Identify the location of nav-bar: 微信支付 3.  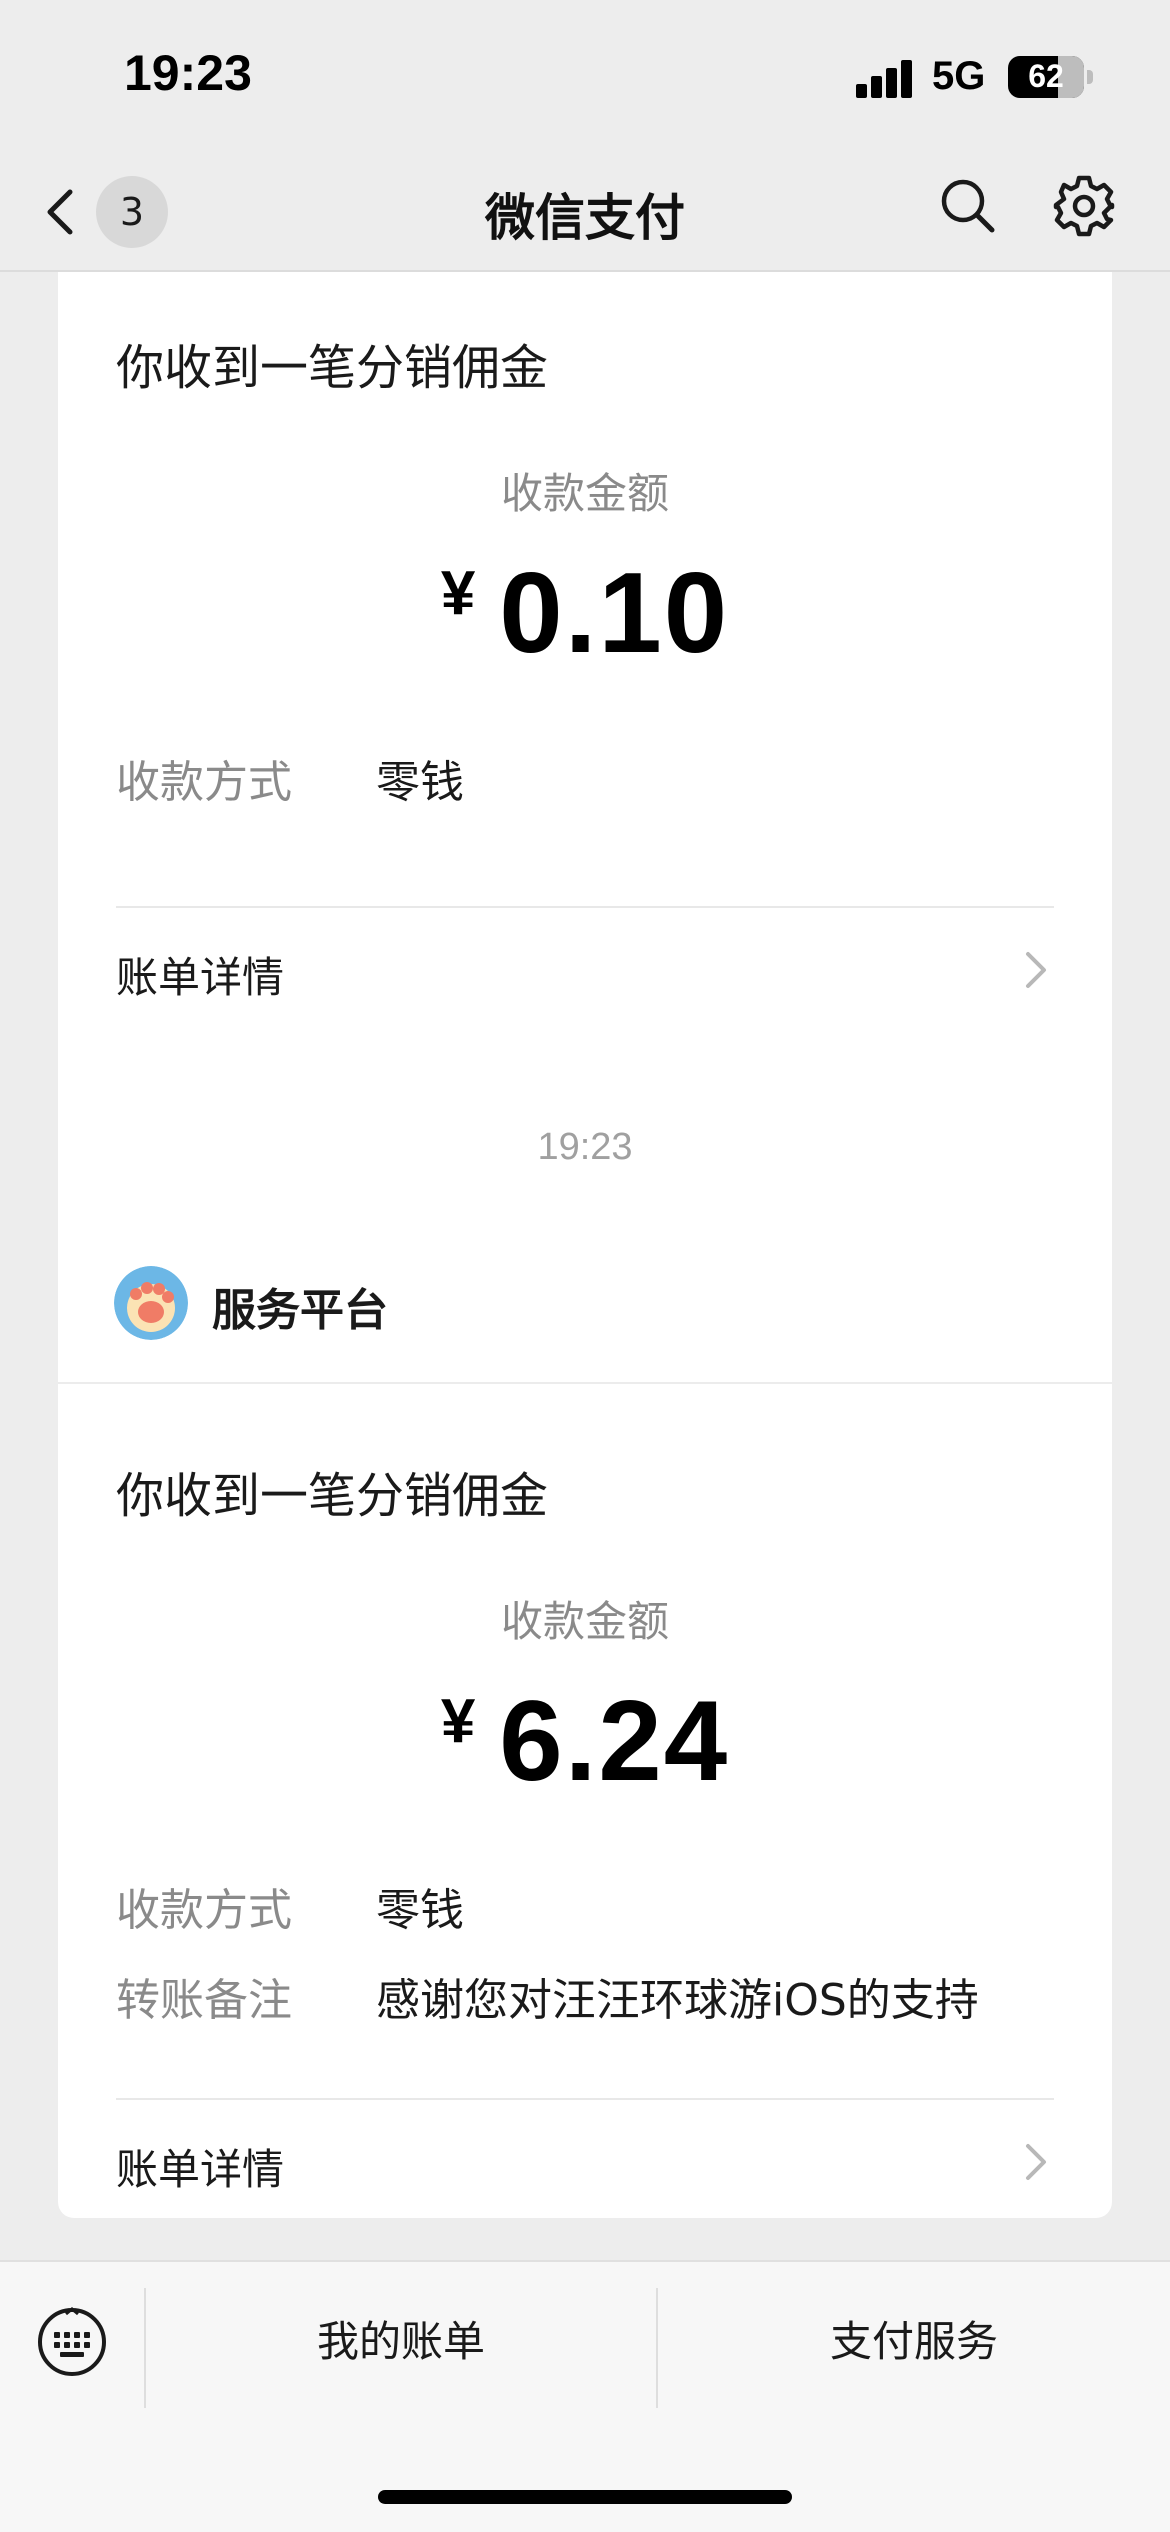
(585, 211).